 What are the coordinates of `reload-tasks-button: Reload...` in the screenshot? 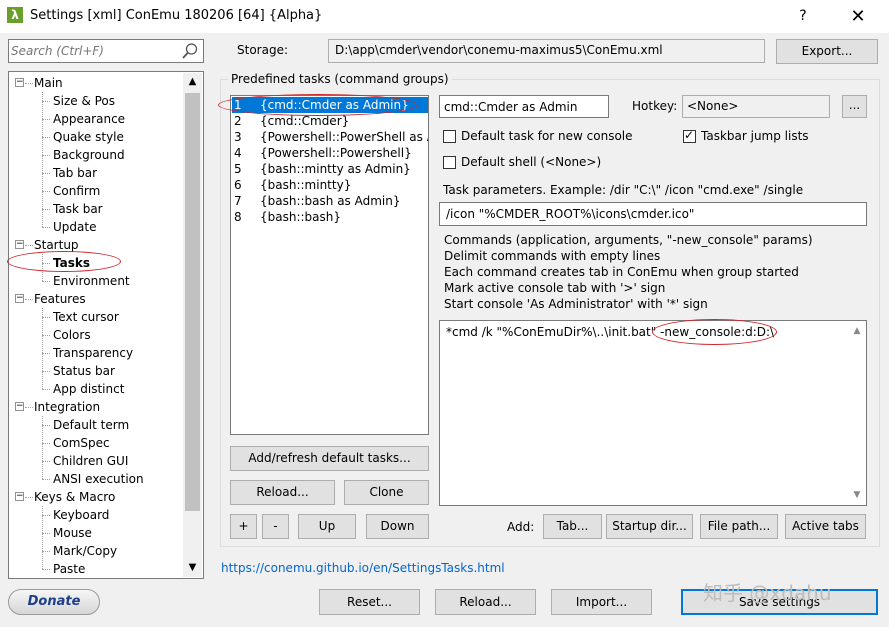 It's located at (282, 492).